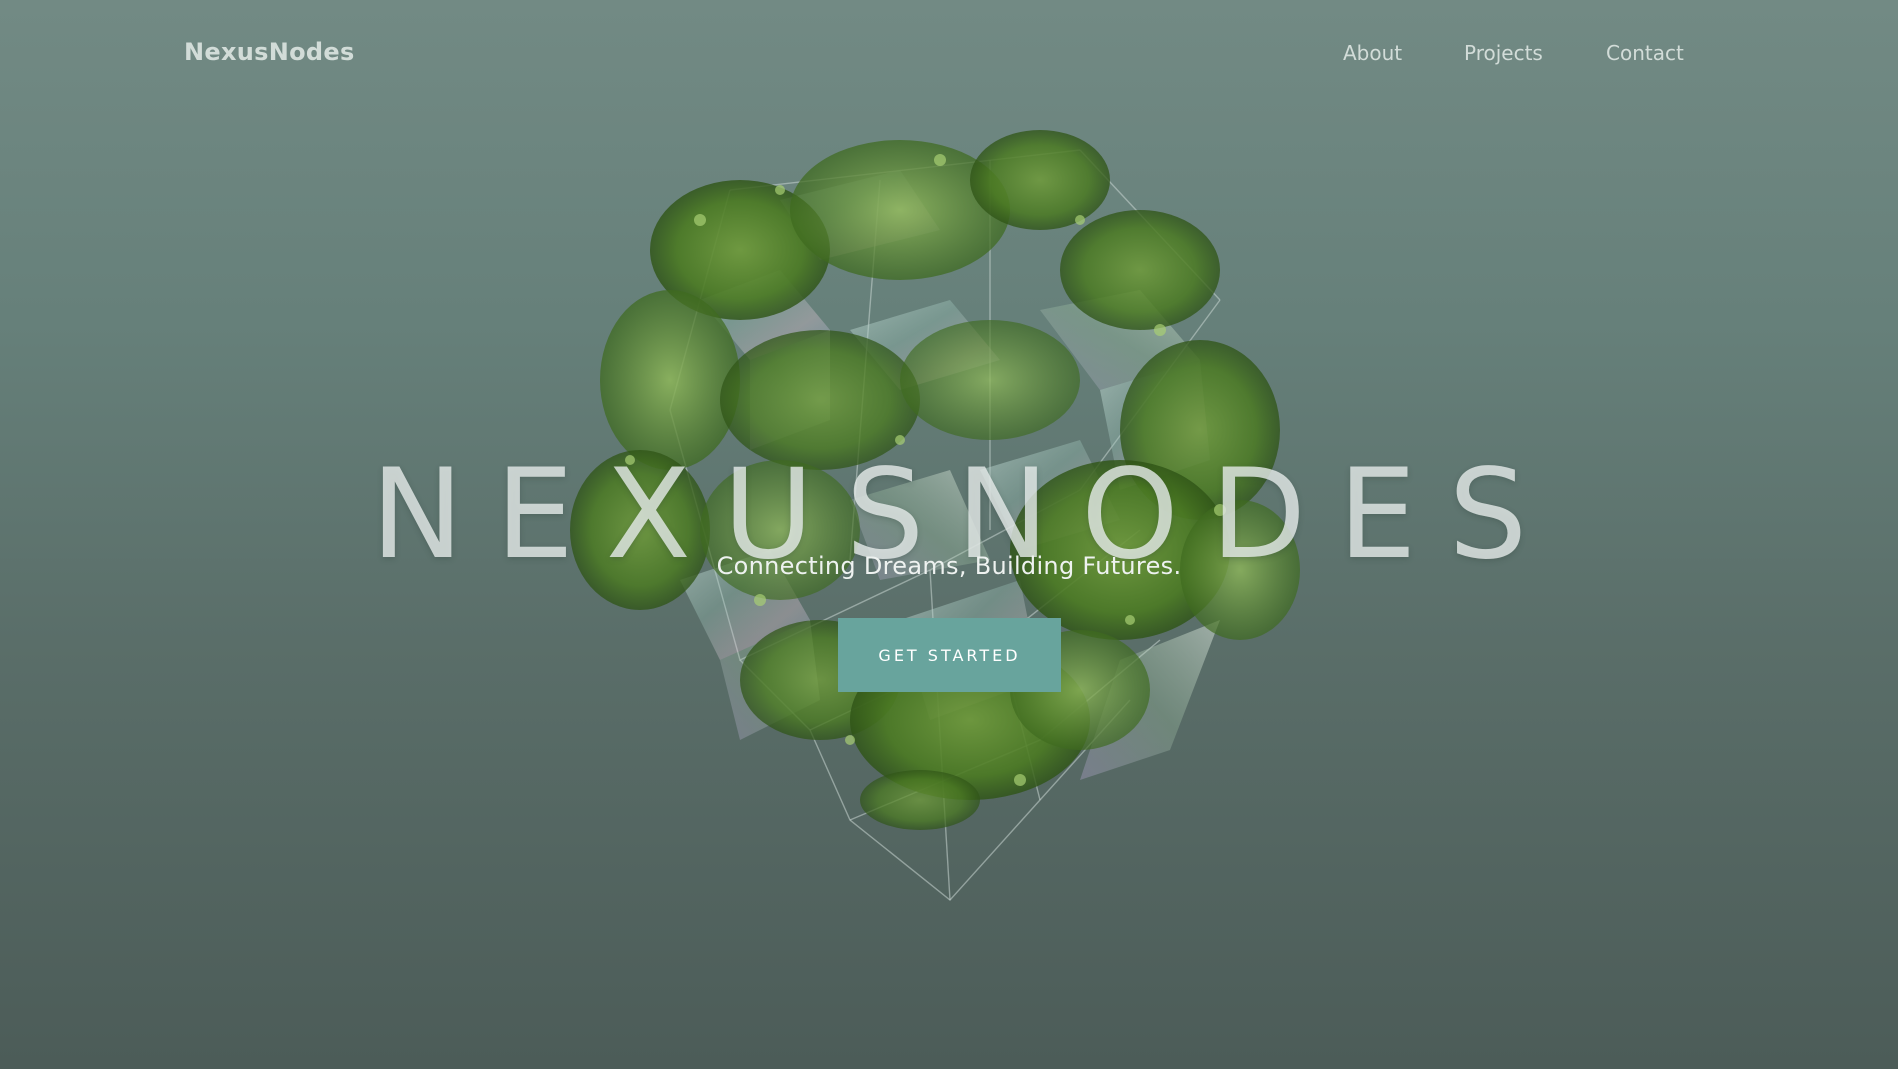 This screenshot has width=1898, height=1069. What do you see at coordinates (949, 54) in the screenshot?
I see `top-navigation: NexusNodes About Projects Contact` at bounding box center [949, 54].